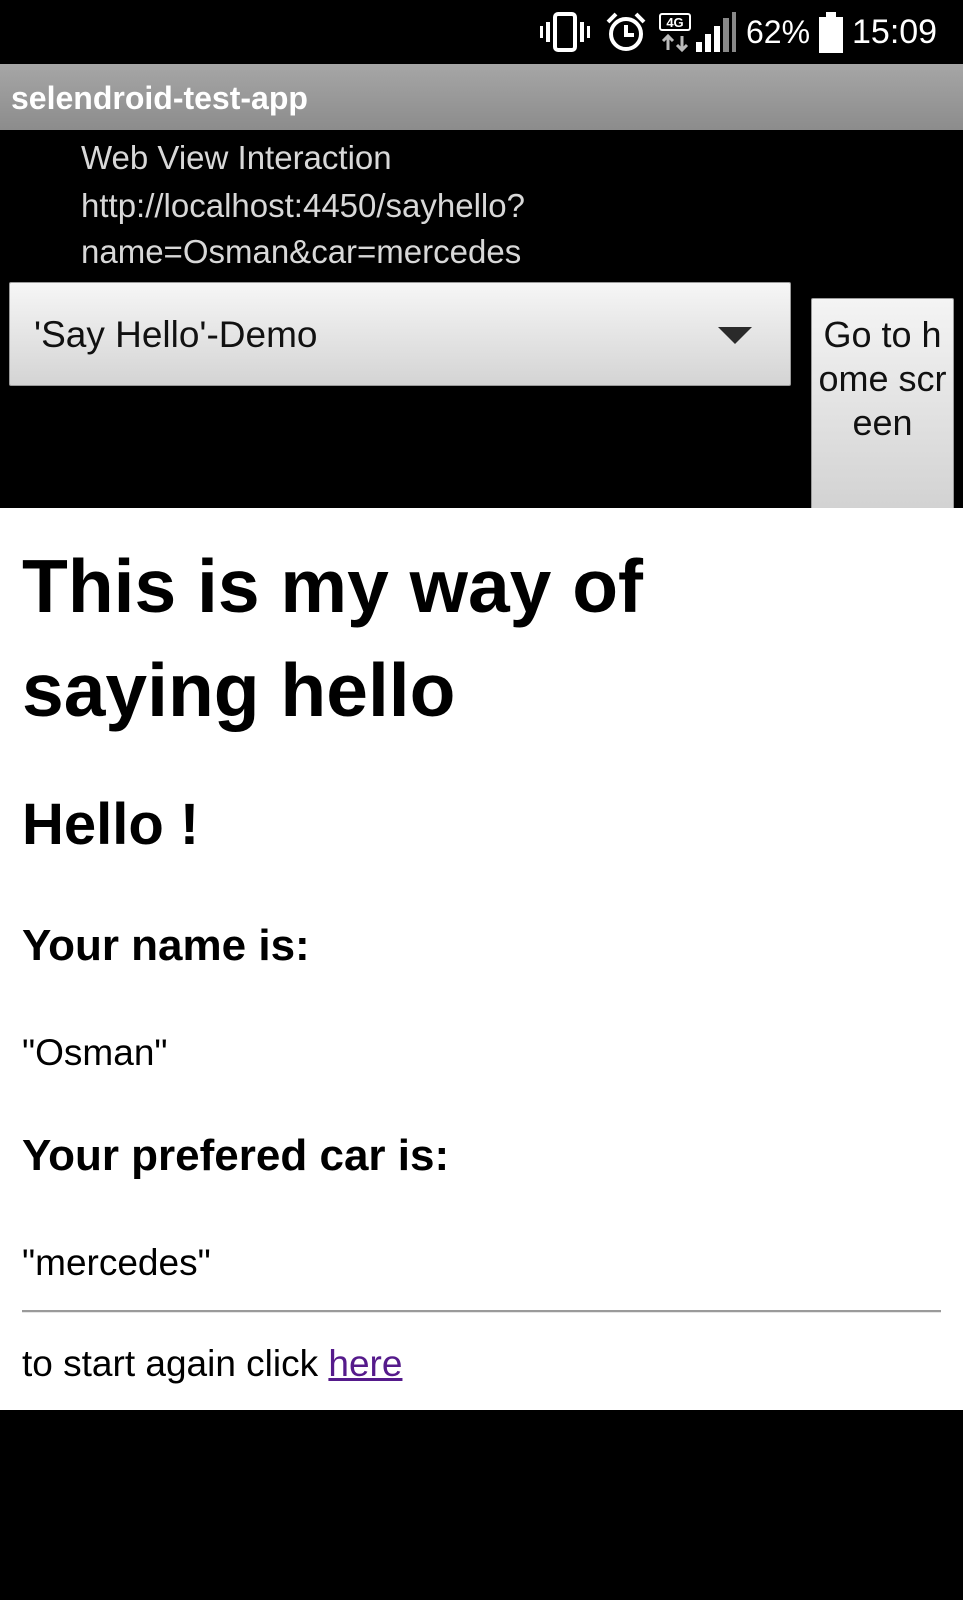  What do you see at coordinates (626, 31) in the screenshot?
I see `alarm-icon` at bounding box center [626, 31].